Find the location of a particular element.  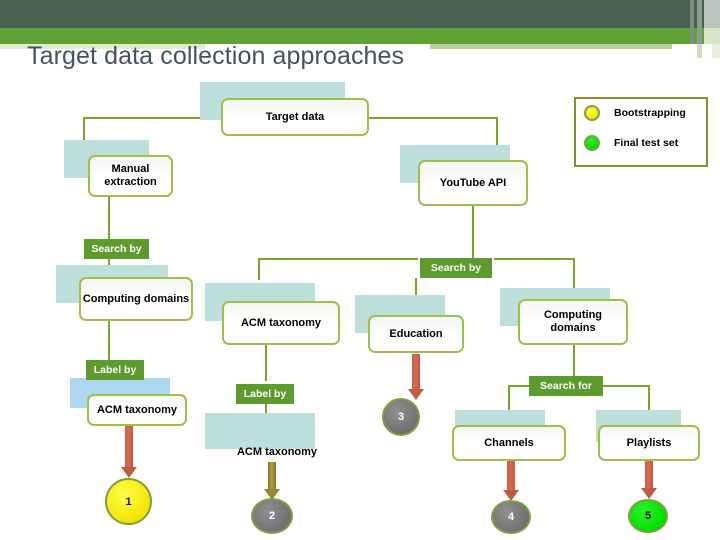

legend-item-bootstrapping: Bootstrapping is located at coordinates (635, 113).